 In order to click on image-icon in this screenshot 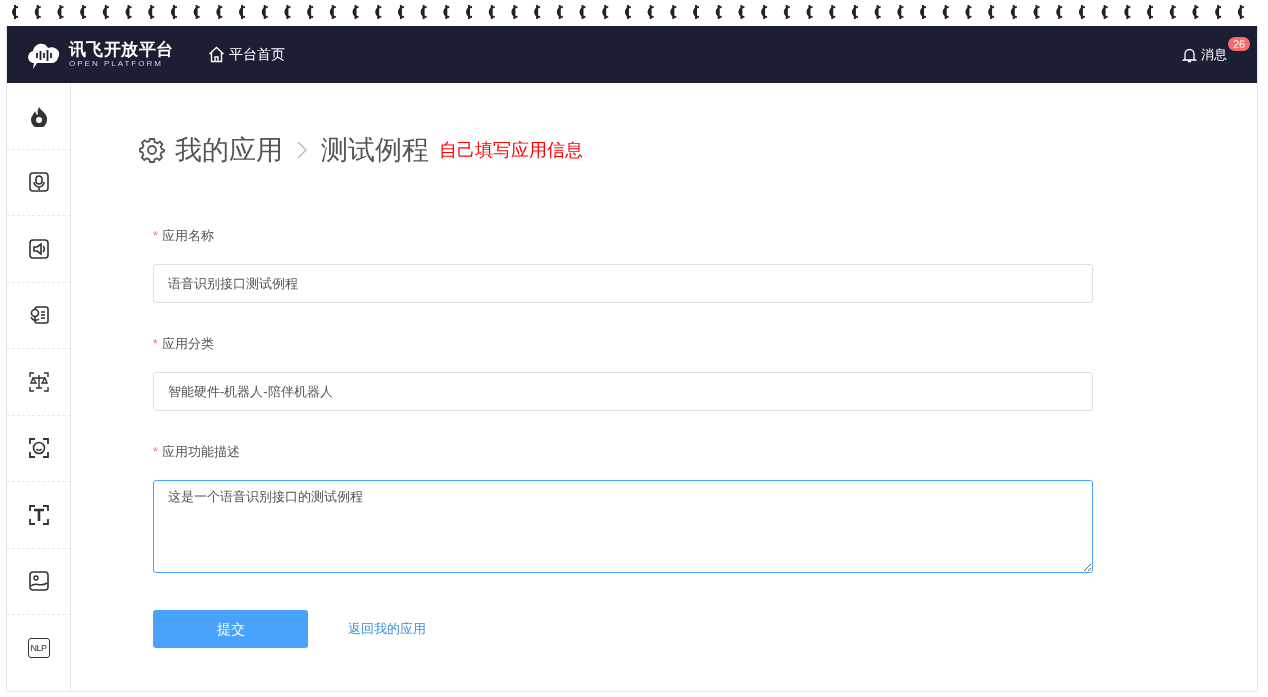, I will do `click(38, 581)`.